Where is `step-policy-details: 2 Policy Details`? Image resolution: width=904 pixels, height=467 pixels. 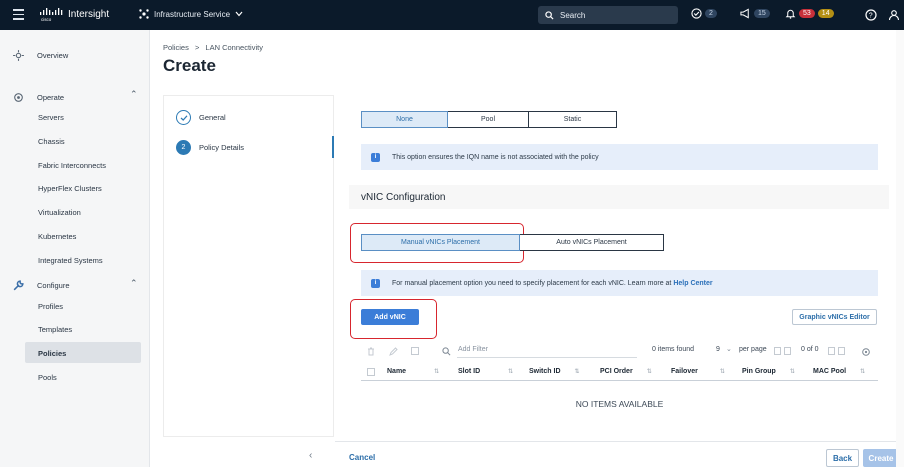
step-policy-details: 2 Policy Details is located at coordinates (210, 147).